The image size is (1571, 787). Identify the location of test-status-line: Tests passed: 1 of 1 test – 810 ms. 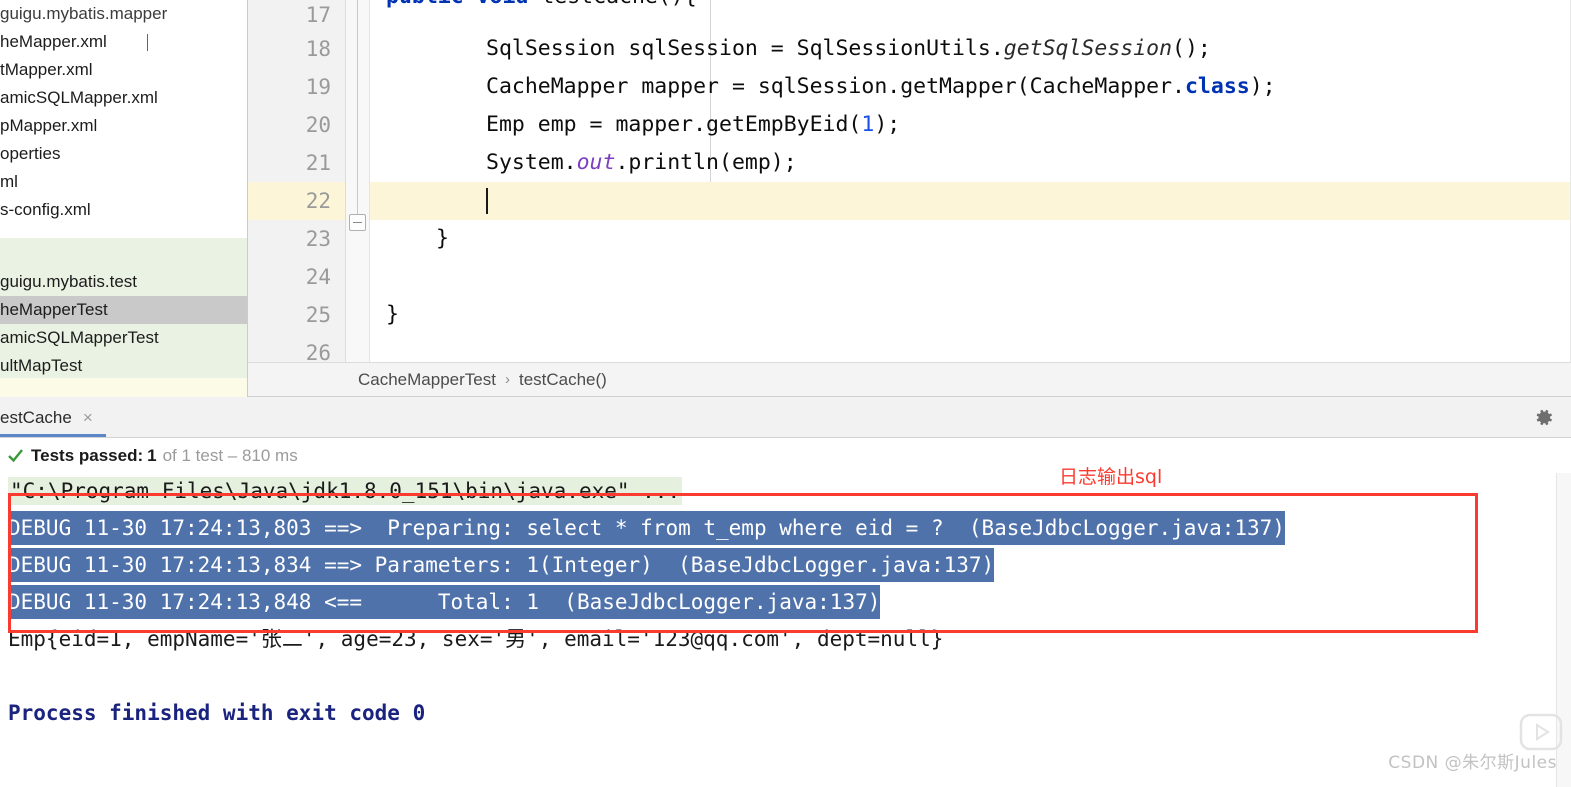
(785, 455).